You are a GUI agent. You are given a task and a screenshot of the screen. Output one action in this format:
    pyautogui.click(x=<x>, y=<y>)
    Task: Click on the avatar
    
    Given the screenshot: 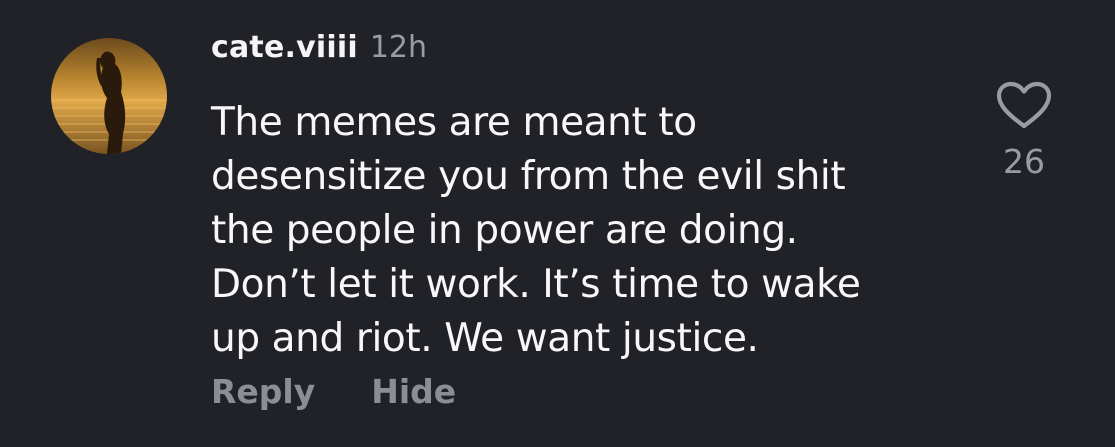 What is the action you would take?
    pyautogui.click(x=109, y=96)
    